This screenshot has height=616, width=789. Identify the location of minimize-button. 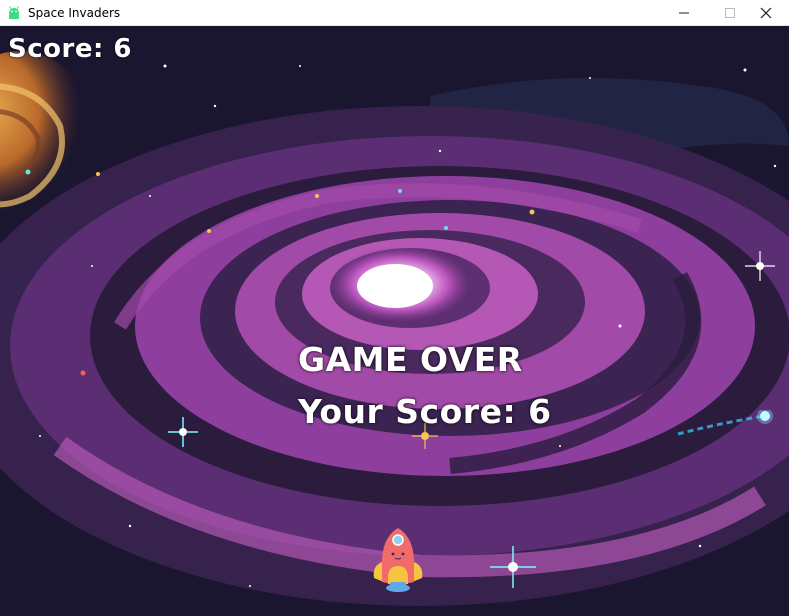
(684, 13).